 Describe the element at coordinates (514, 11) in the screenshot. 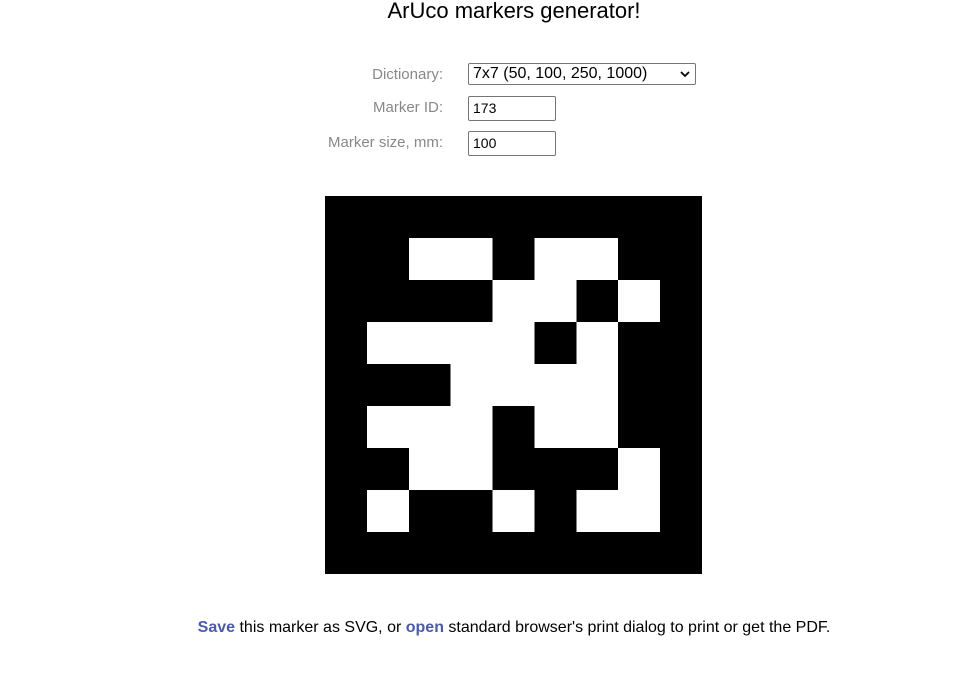

I see `page-title: ArUco markers generator!` at that location.